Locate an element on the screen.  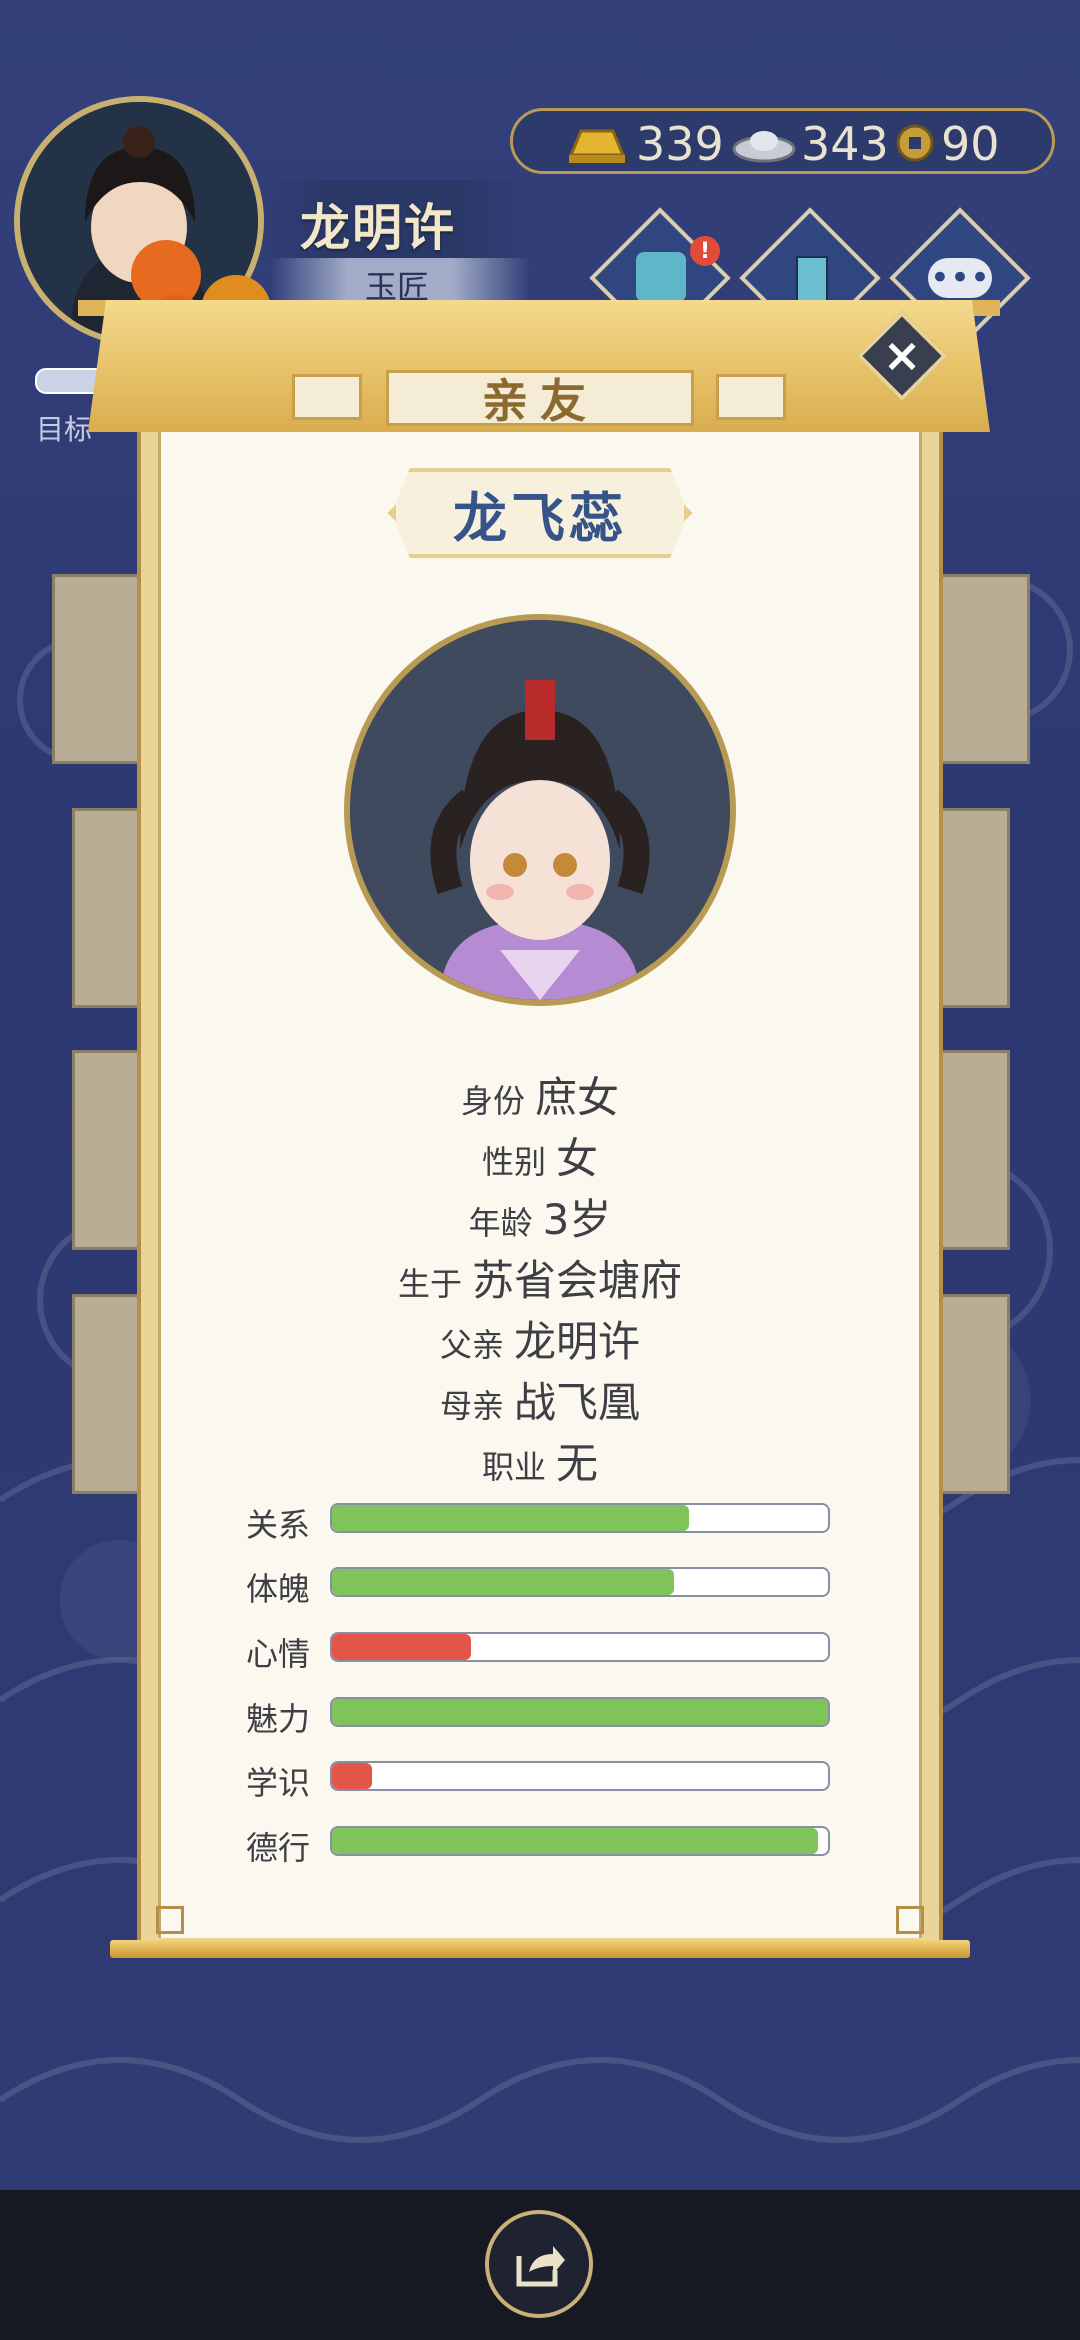
copper-coin-icon is located at coordinates (915, 143).